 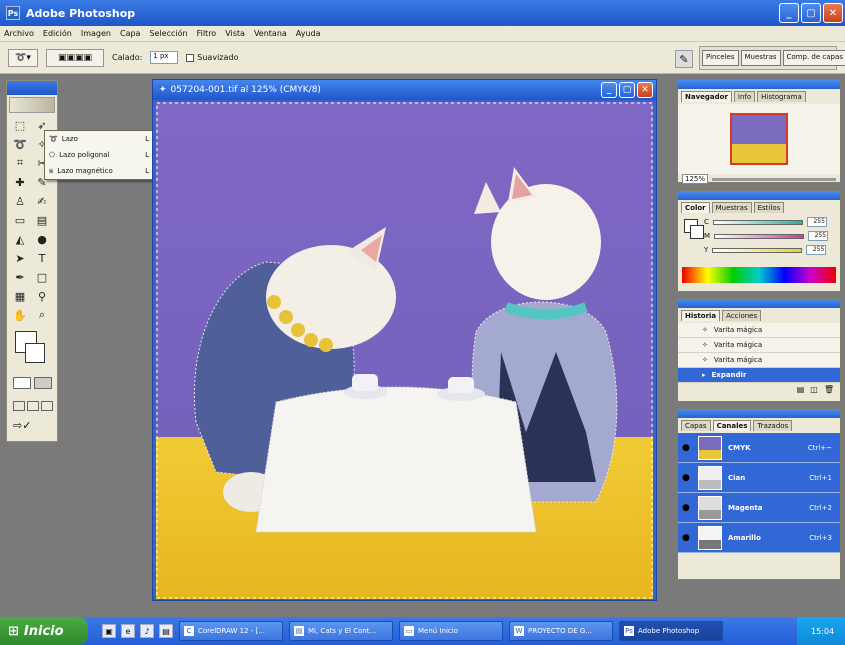 I want to click on close-button: ✕, so click(x=833, y=13).